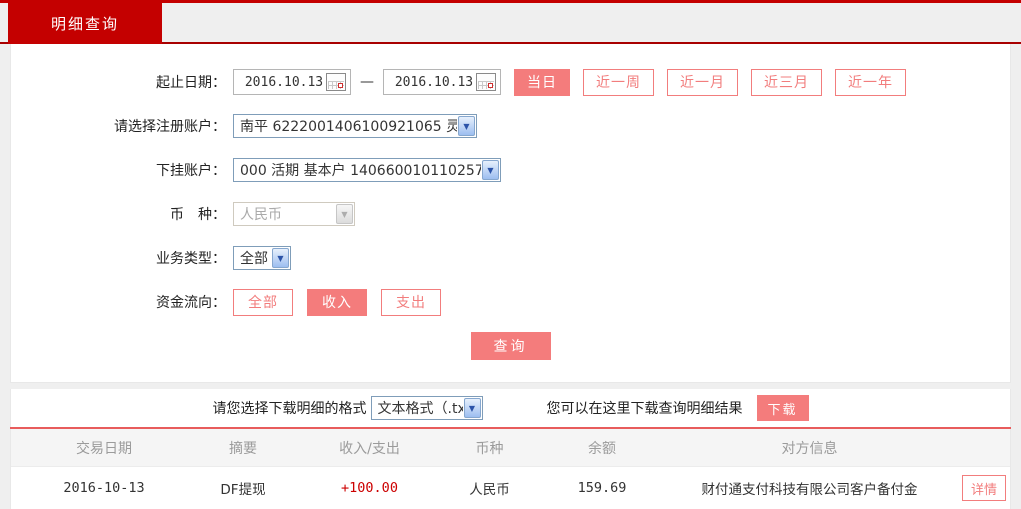  What do you see at coordinates (702, 82) in the screenshot?
I see `quick-range-month-button: 近一月` at bounding box center [702, 82].